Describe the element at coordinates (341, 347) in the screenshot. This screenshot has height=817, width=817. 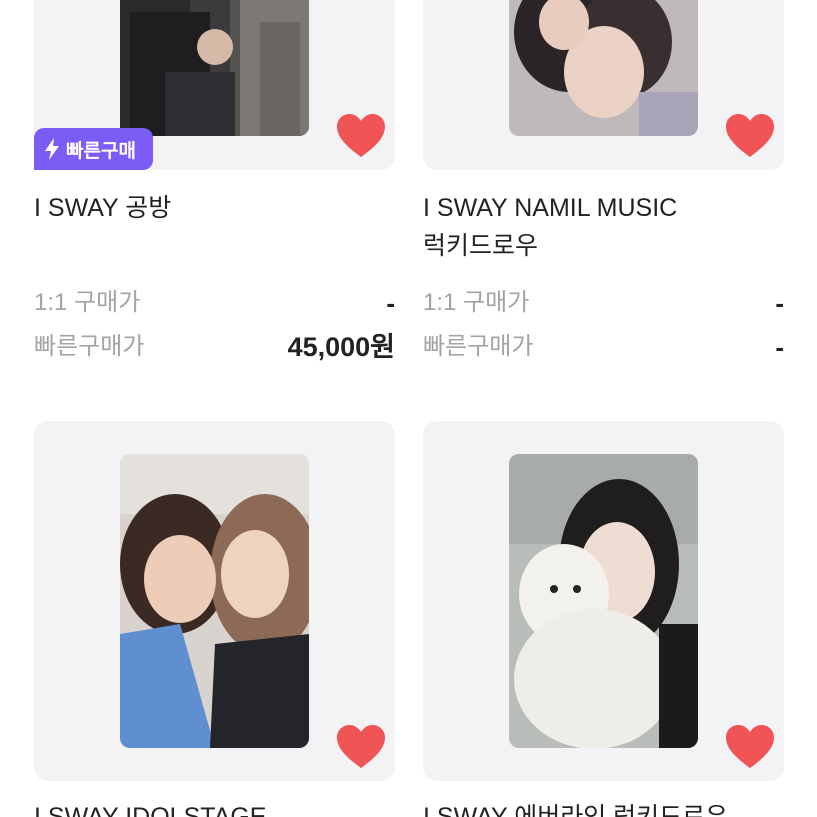
I see `price-value: 45,000원` at that location.